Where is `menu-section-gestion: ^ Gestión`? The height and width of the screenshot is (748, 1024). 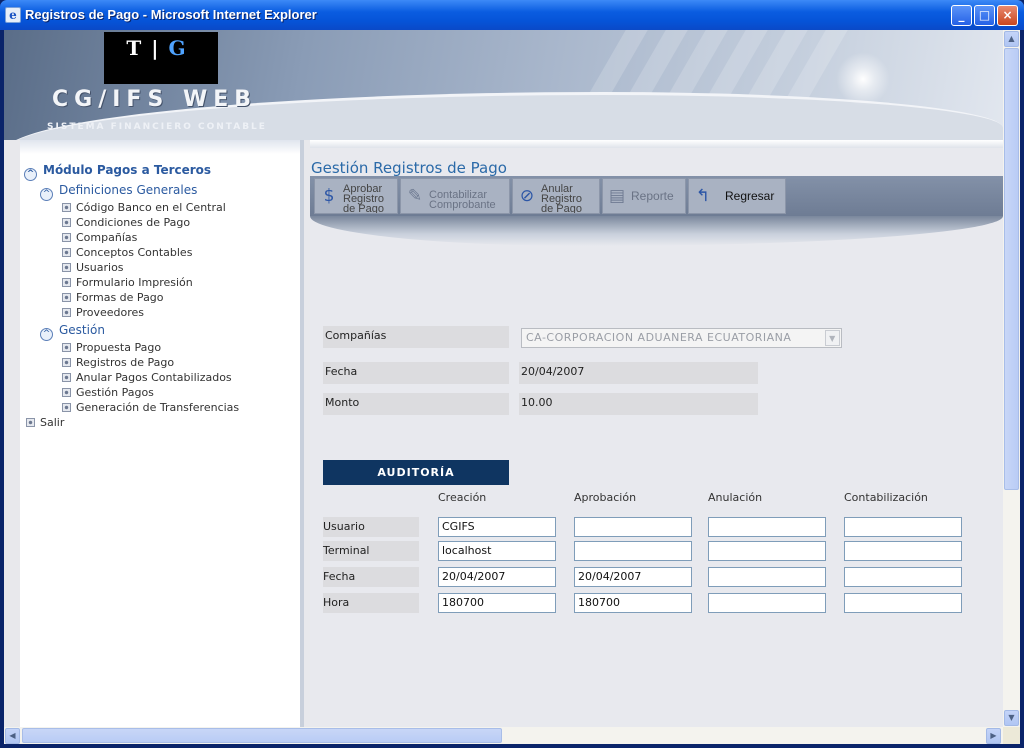
menu-section-gestion: ^ Gestión is located at coordinates (72, 332).